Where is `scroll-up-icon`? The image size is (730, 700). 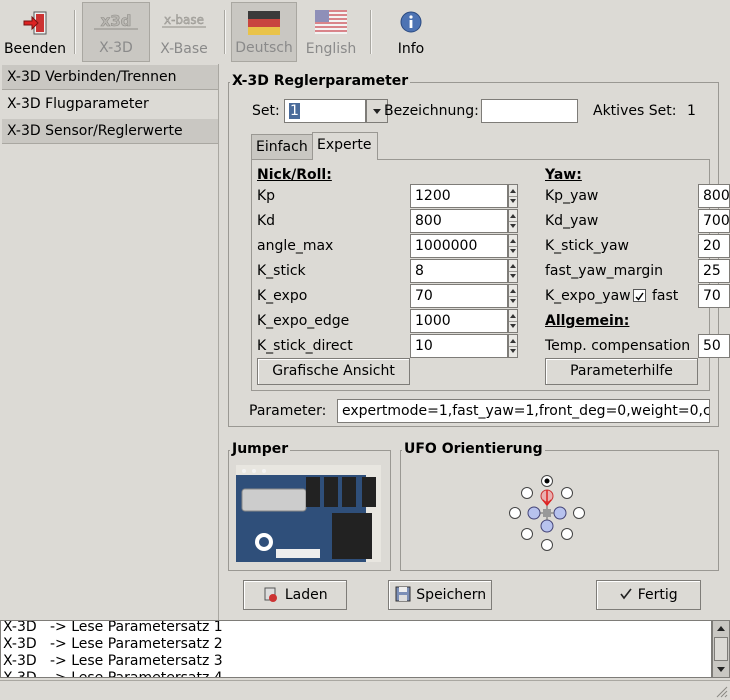
scroll-up-icon is located at coordinates (721, 629).